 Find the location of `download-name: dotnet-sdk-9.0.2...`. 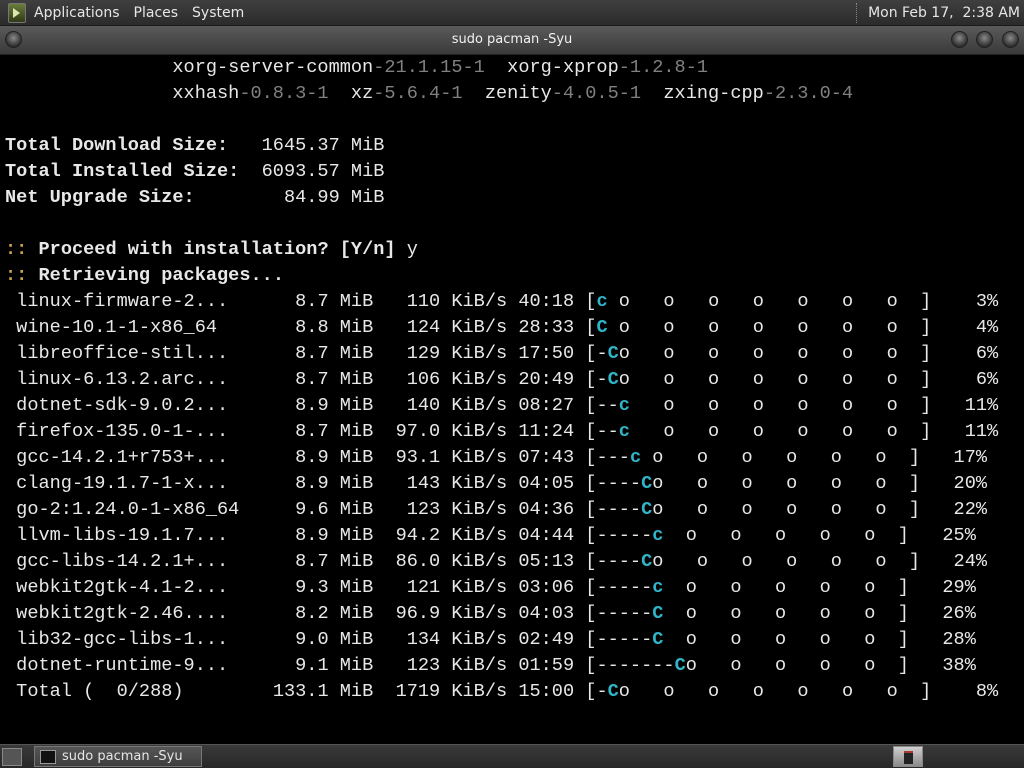

download-name: dotnet-sdk-9.0.2... is located at coordinates (128, 405).